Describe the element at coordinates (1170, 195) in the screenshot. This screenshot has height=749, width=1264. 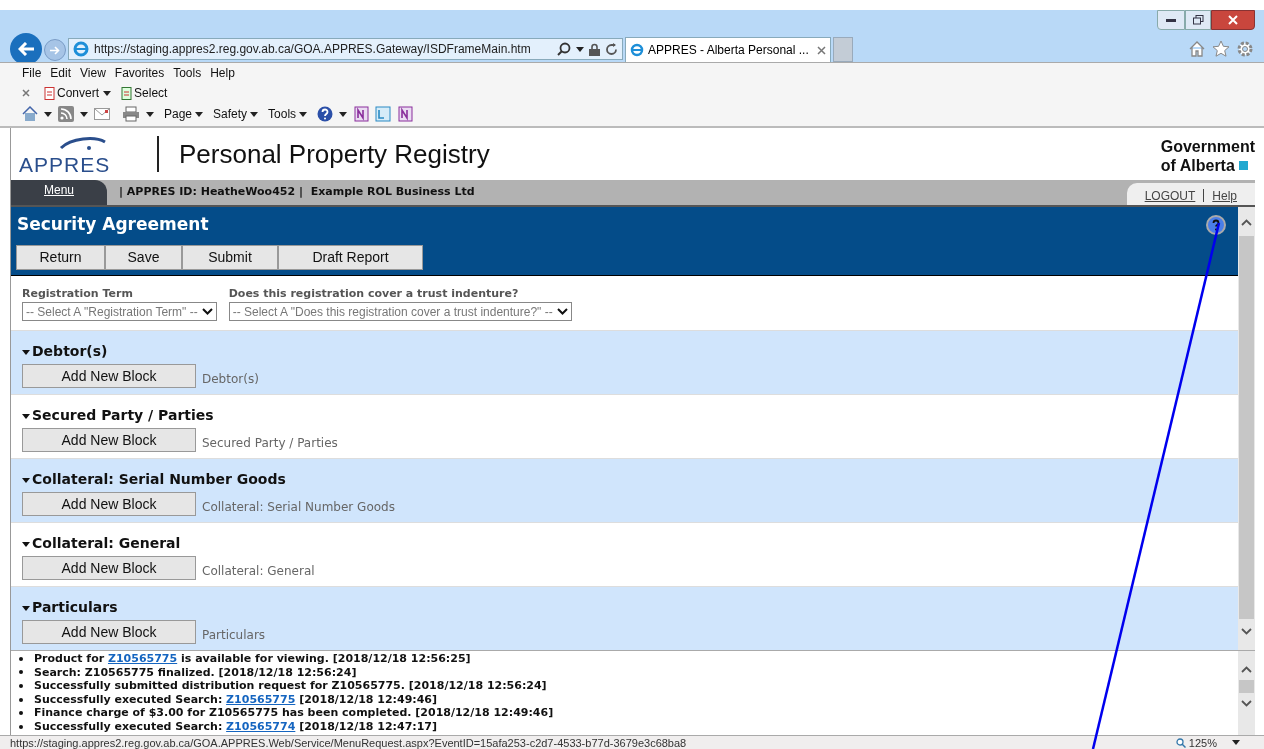
I see `logout-link: LOGOUT` at that location.